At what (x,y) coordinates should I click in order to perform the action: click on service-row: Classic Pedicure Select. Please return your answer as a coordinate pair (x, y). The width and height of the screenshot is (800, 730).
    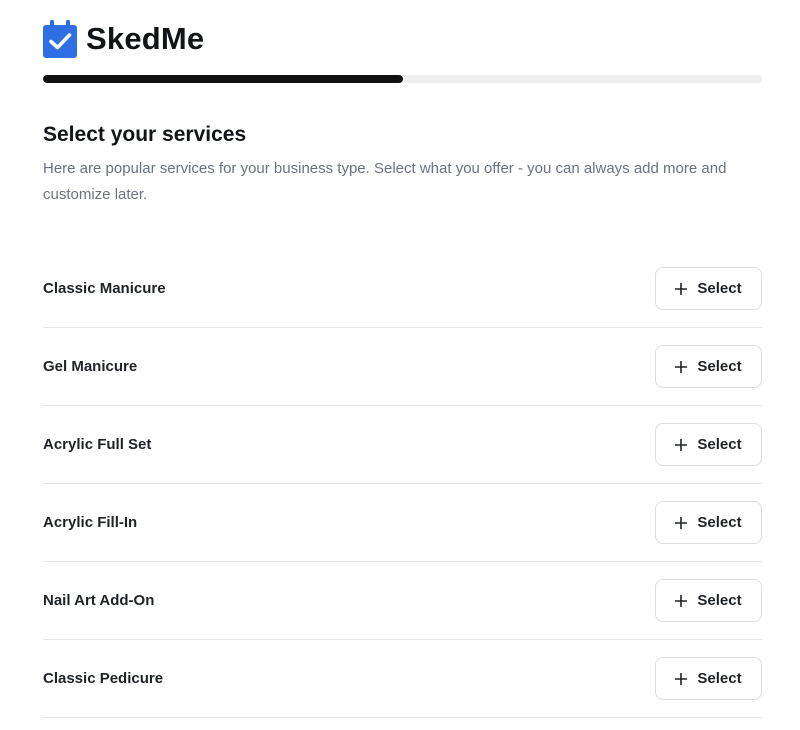
    Looking at the image, I should click on (402, 679).